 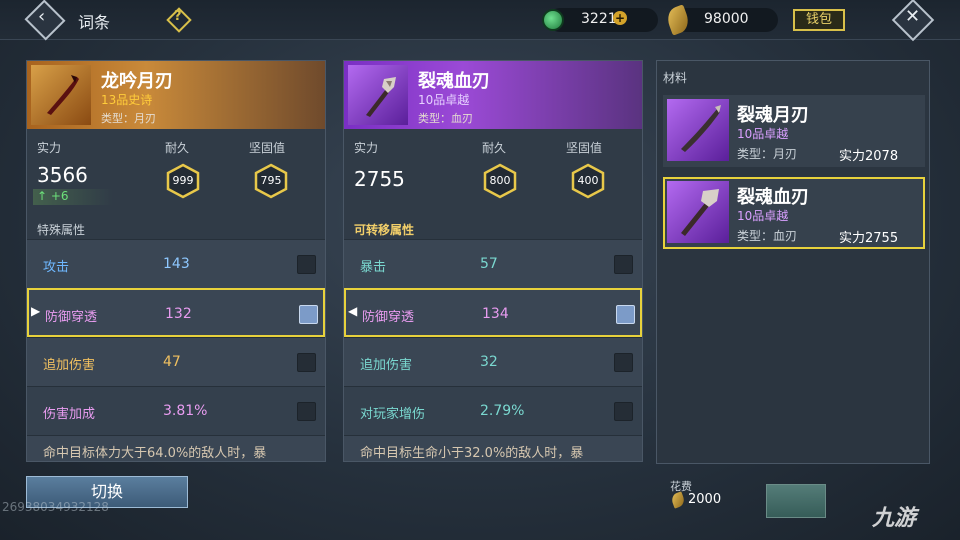 I want to click on page-title: 词条, so click(x=94, y=22).